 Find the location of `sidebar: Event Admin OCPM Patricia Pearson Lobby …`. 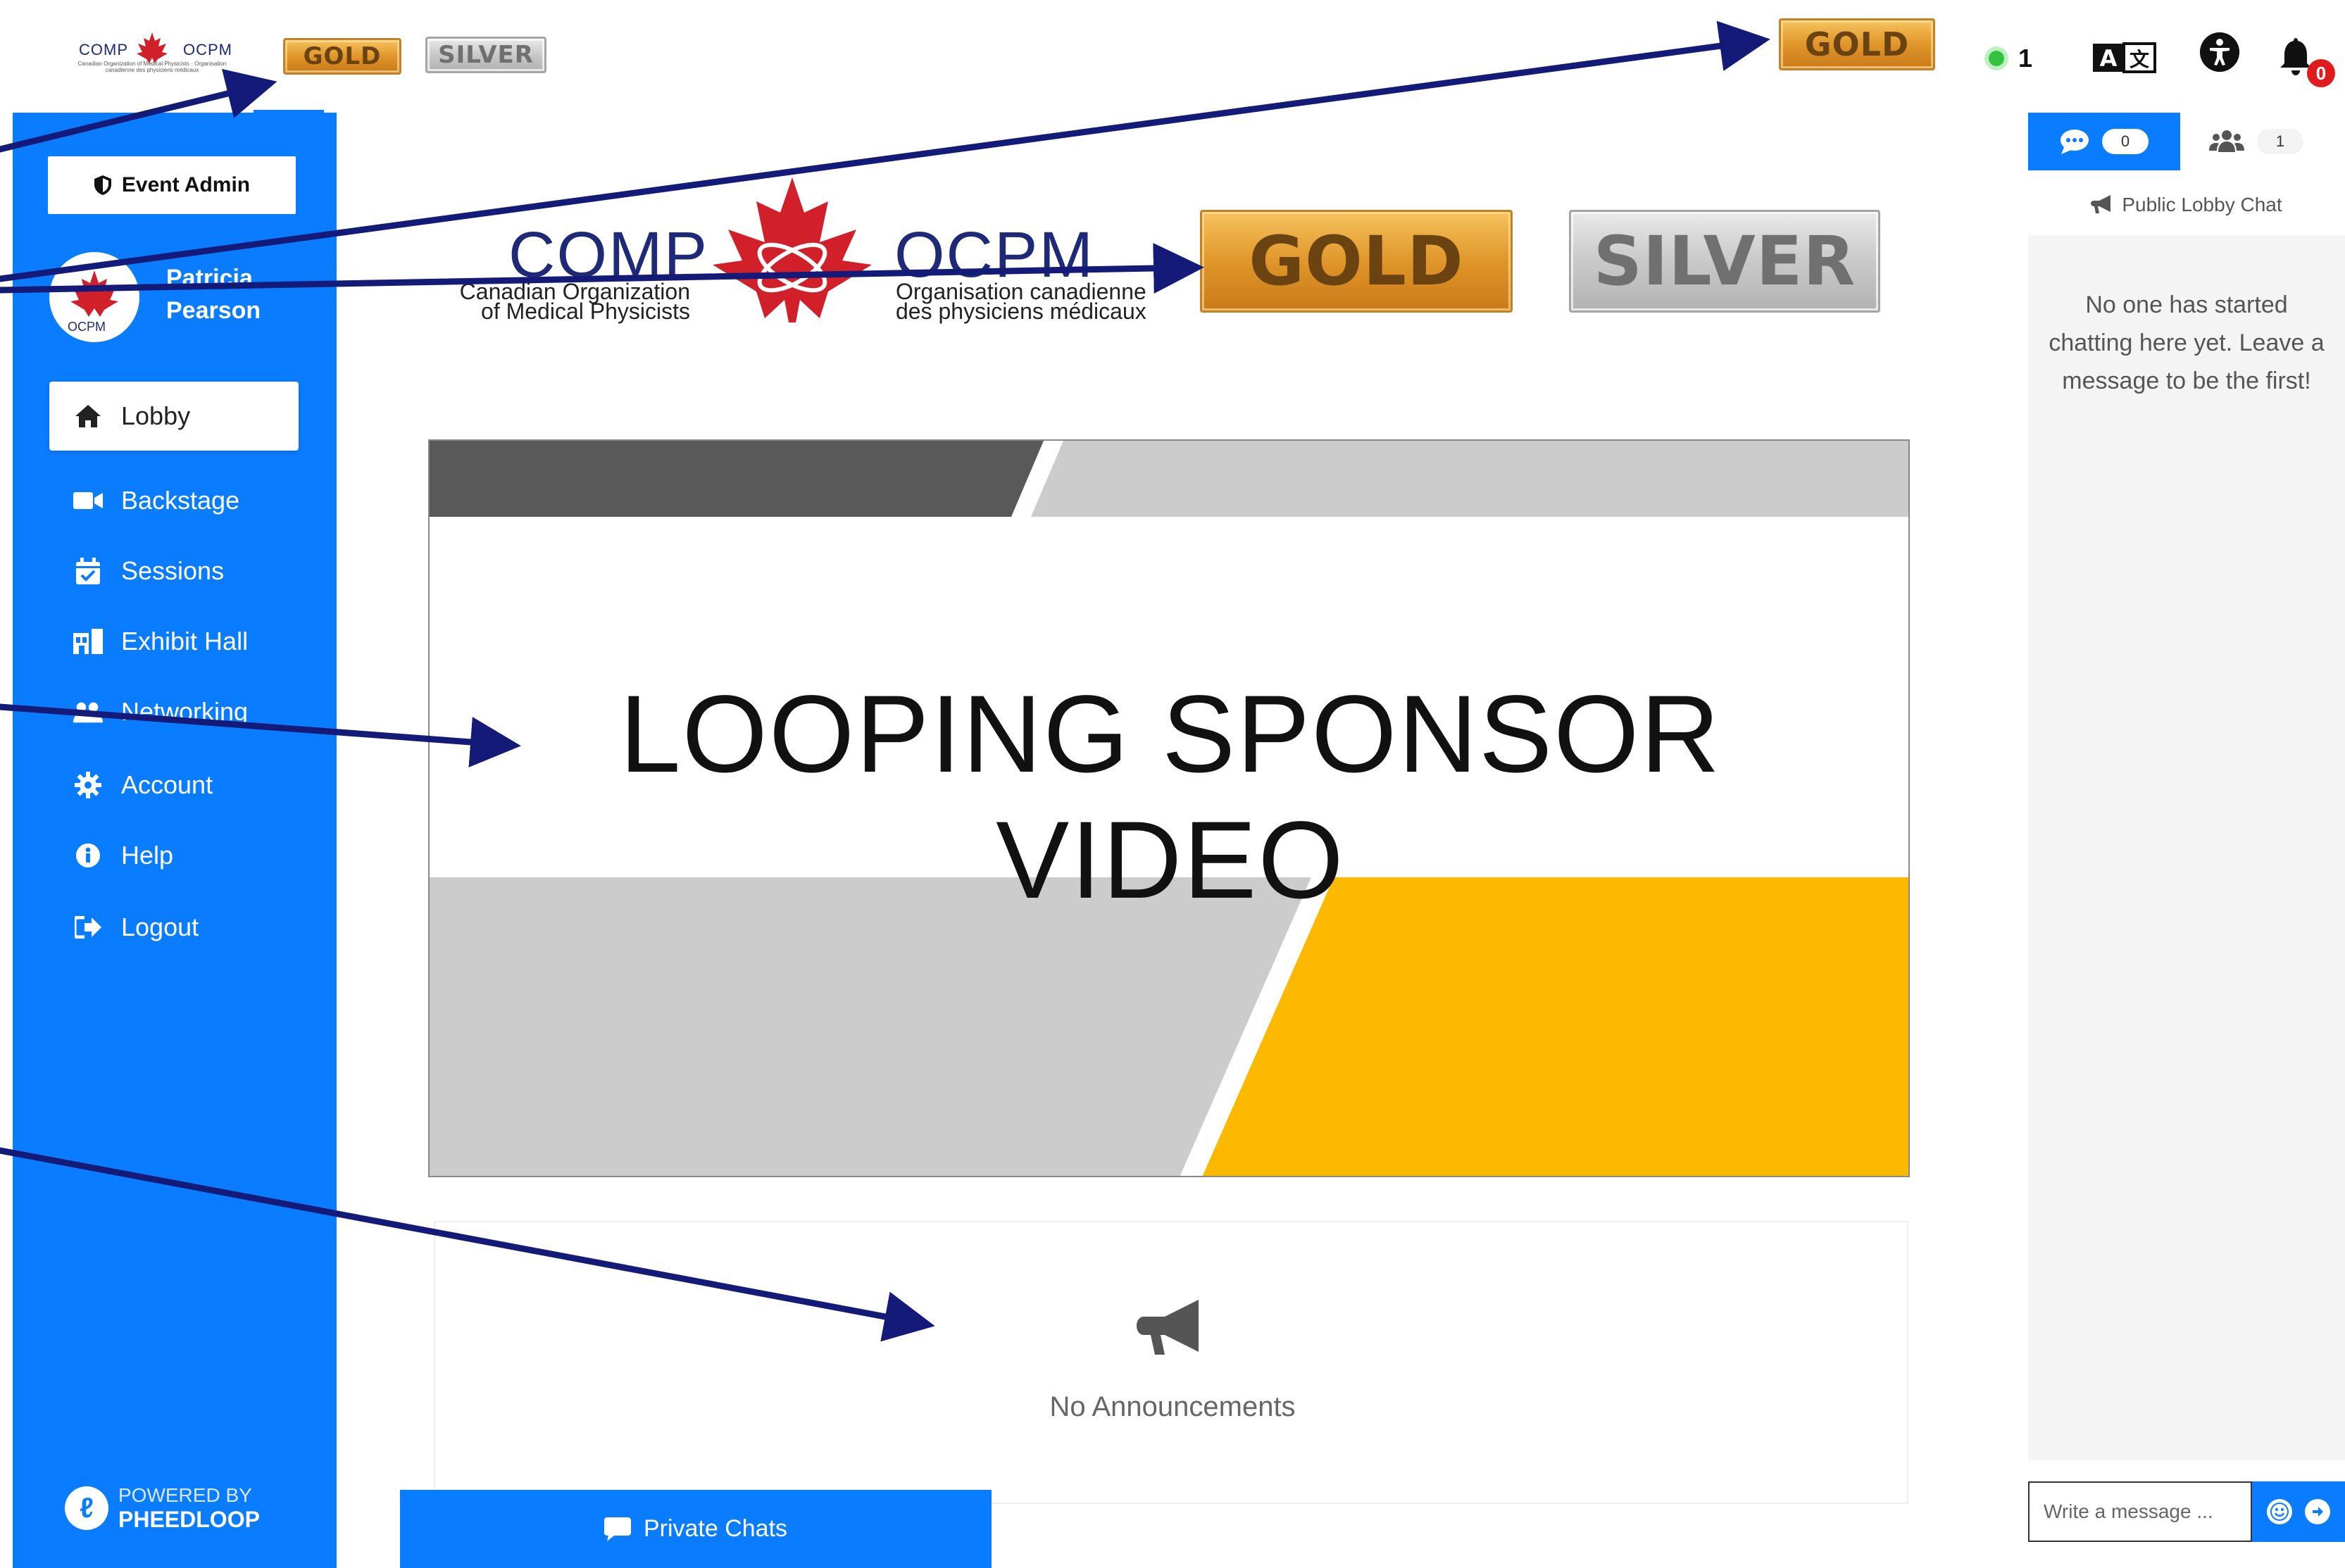

sidebar: Event Admin OCPM Patricia Pearson Lobby … is located at coordinates (175, 840).